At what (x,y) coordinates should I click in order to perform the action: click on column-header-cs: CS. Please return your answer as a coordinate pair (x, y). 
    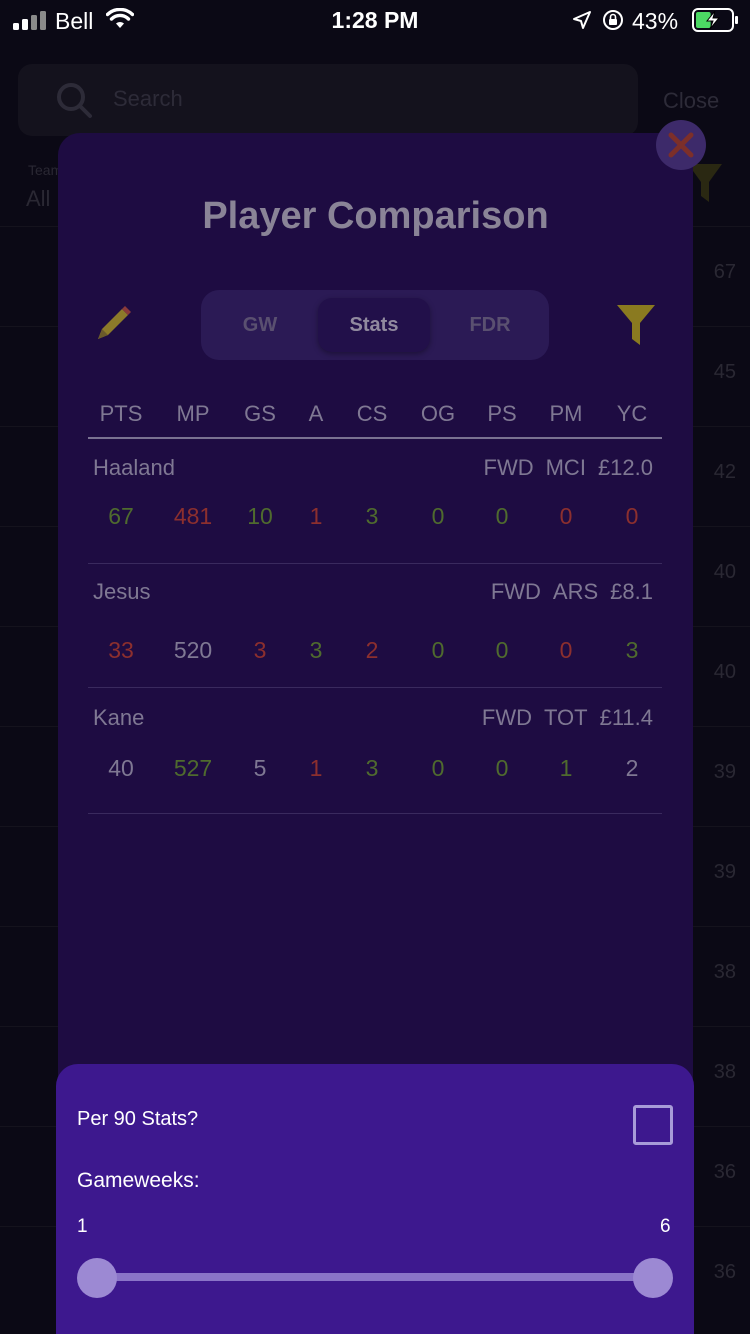
    Looking at the image, I should click on (372, 414).